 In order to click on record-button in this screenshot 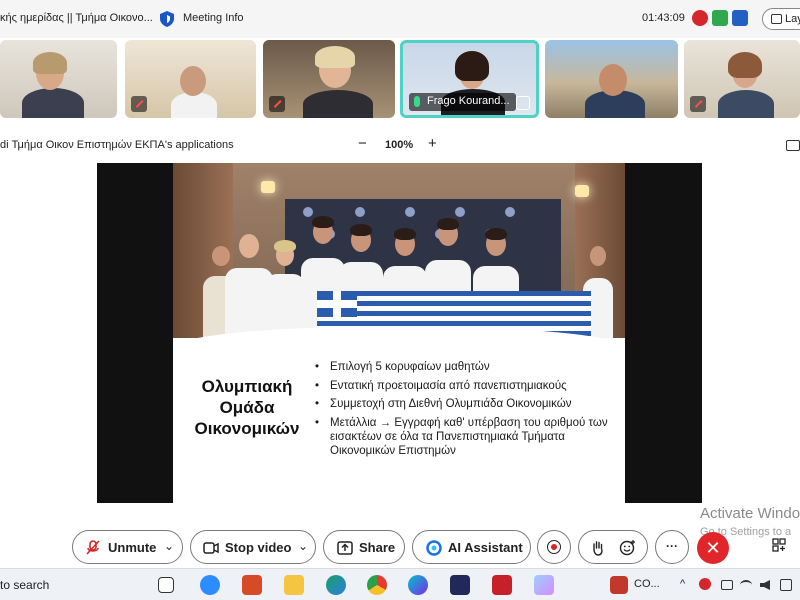, I will do `click(554, 547)`.